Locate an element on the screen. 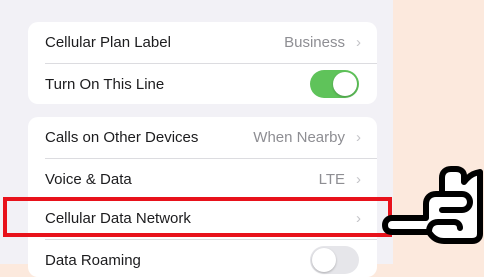 This screenshot has height=277, width=484. row-data-roaming: Data Roaming is located at coordinates (202, 258).